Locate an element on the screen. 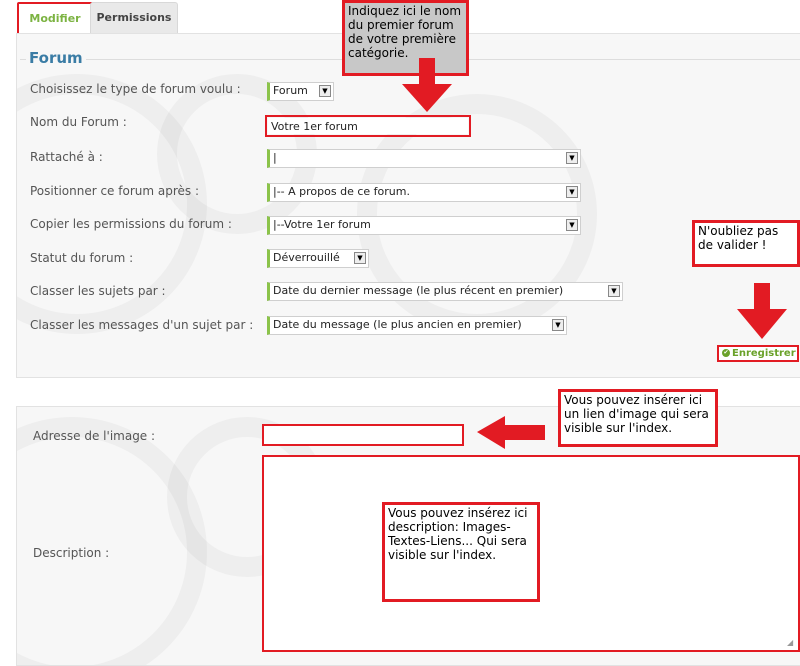  sort-posts-label: Classer les messages d'un sujet par : is located at coordinates (142, 325).